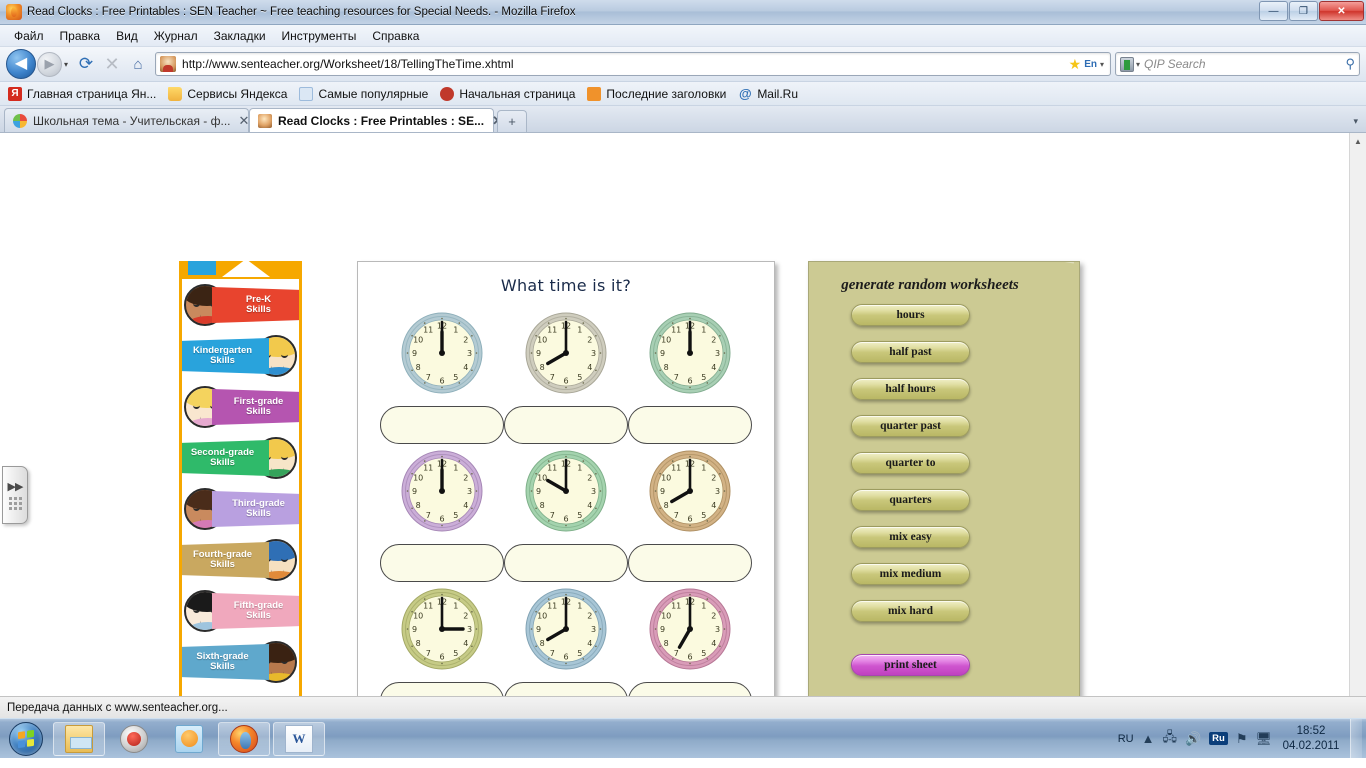 The height and width of the screenshot is (768, 1366). I want to click on search-input: QIP Search, so click(1175, 64).